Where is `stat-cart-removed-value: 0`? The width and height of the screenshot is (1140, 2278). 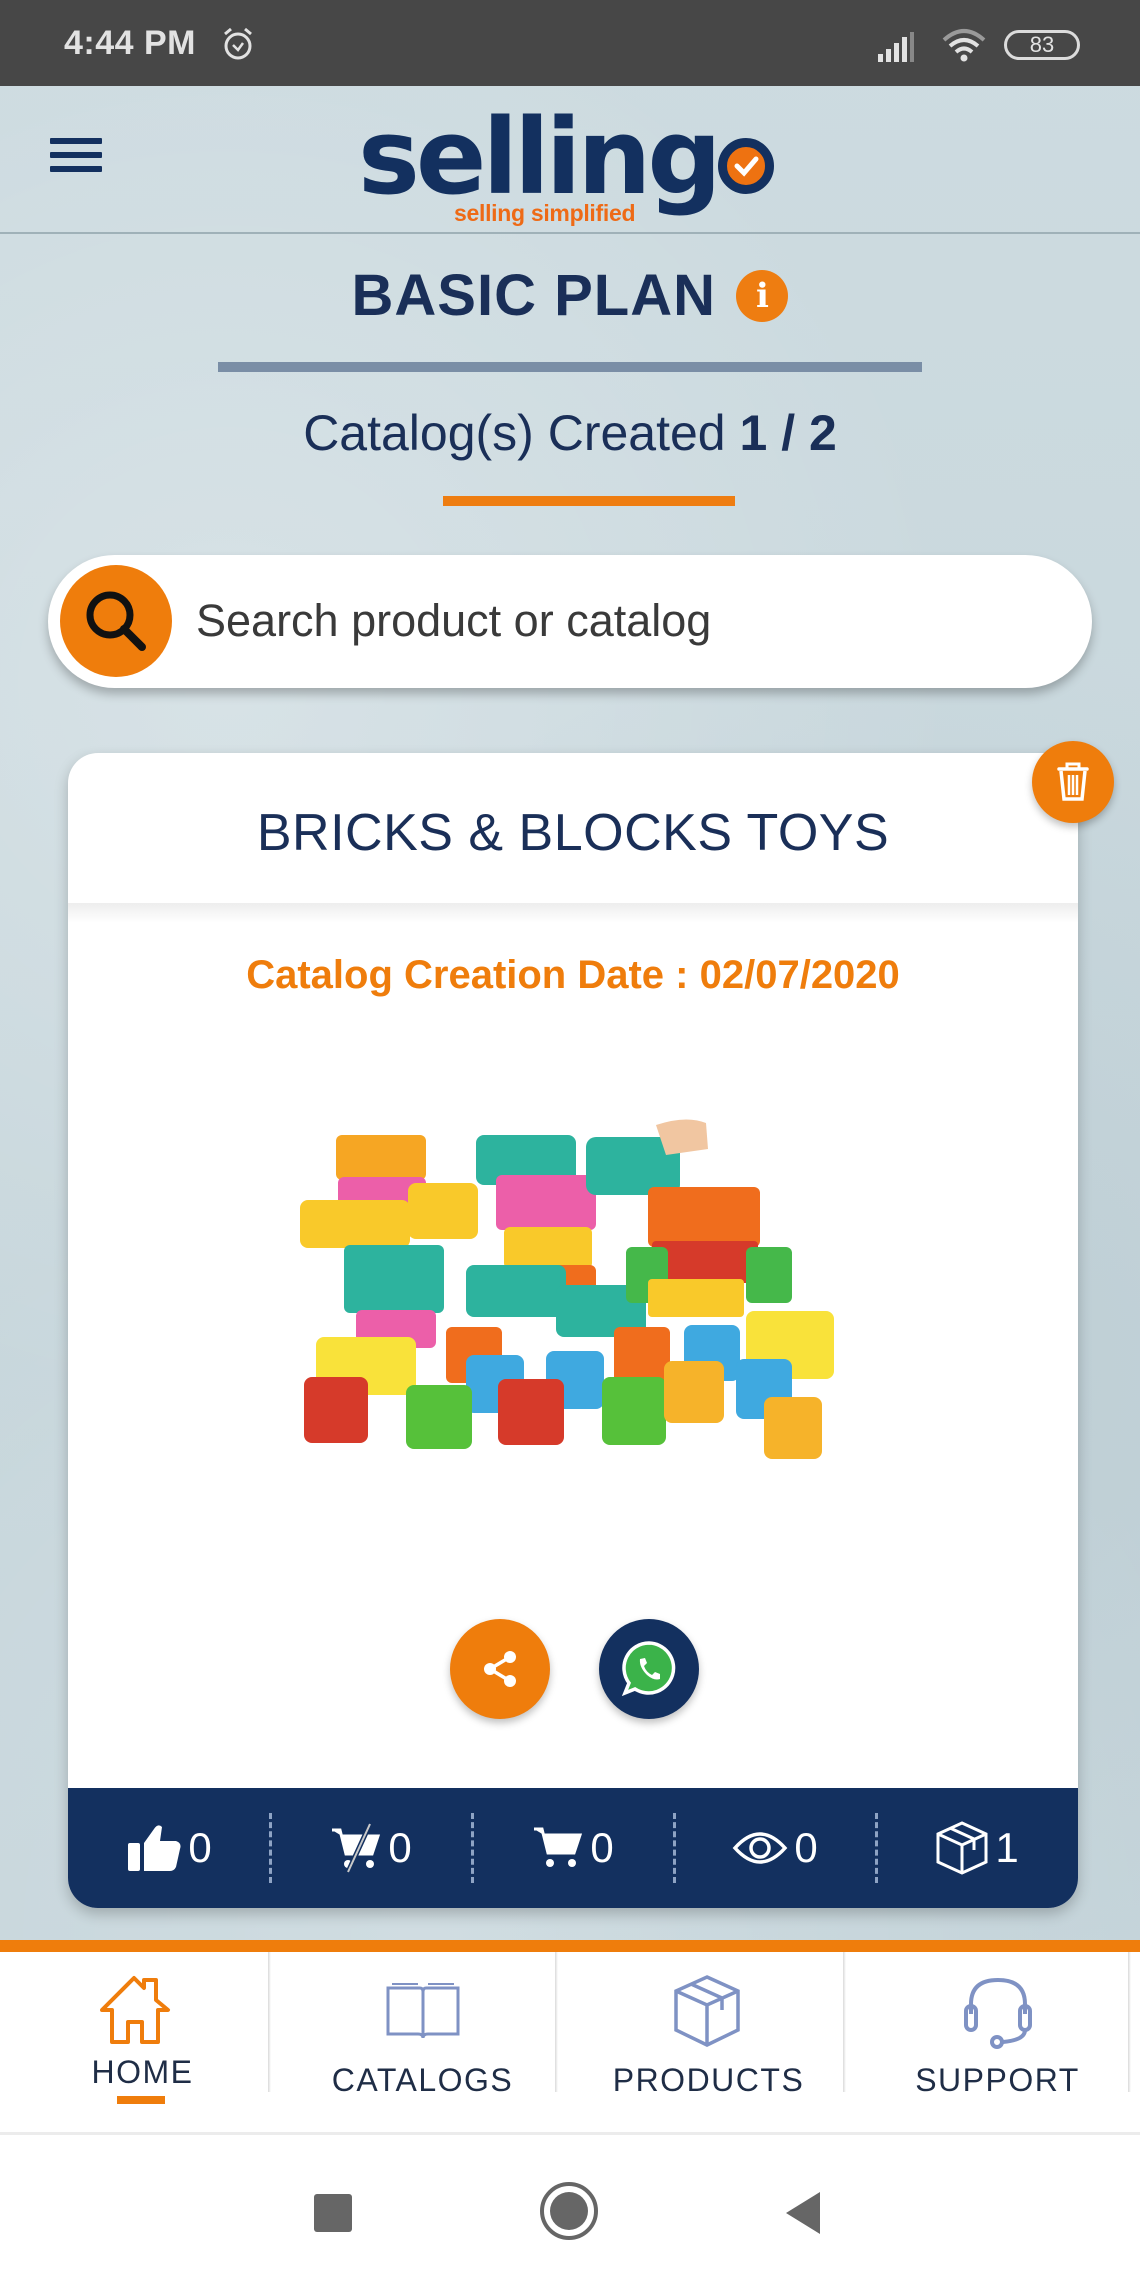 stat-cart-removed-value: 0 is located at coordinates (400, 1847).